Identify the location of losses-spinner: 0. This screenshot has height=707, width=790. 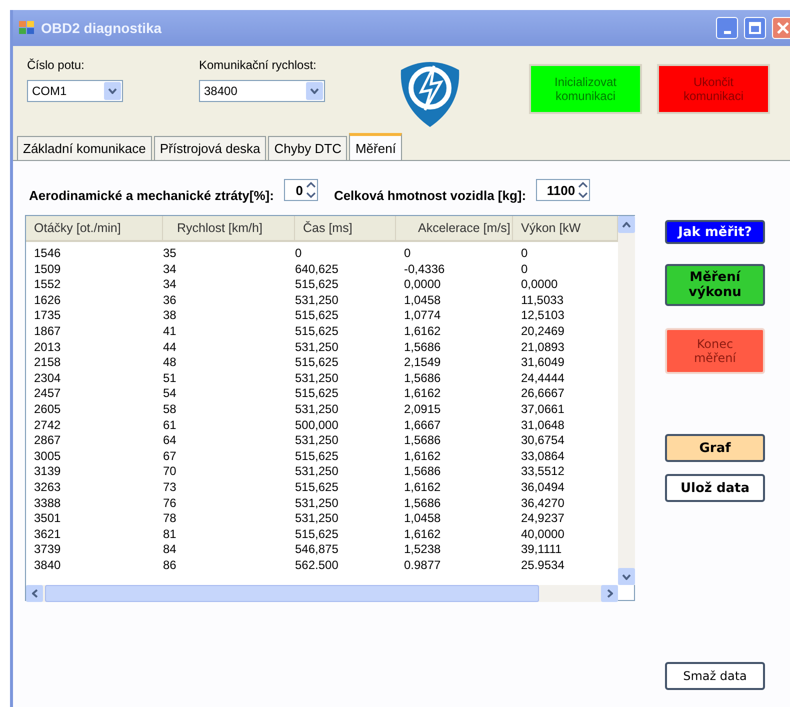
(301, 190).